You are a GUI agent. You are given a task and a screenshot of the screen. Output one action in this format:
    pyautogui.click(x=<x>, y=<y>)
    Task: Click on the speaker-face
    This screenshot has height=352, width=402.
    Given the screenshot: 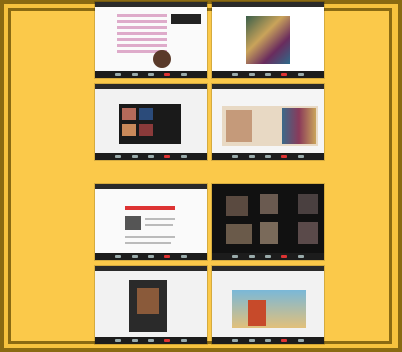 What is the action you would take?
    pyautogui.click(x=162, y=59)
    